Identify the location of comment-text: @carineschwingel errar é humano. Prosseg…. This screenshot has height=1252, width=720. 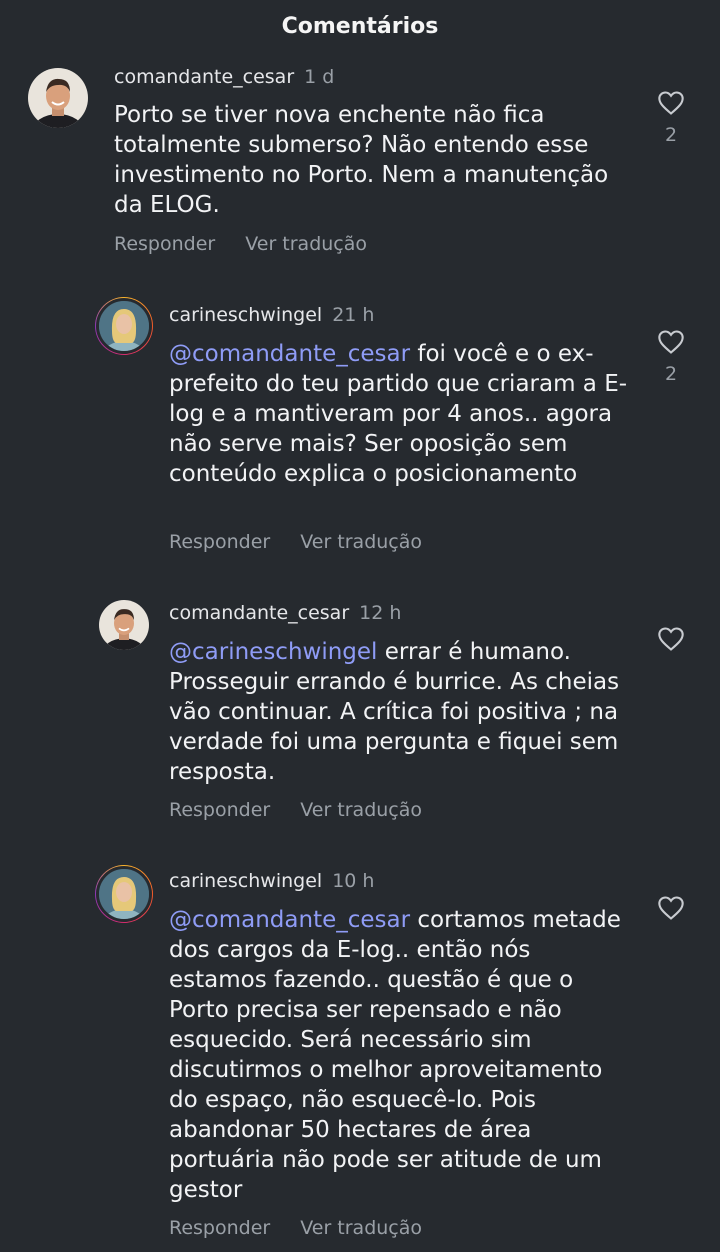
(399, 712).